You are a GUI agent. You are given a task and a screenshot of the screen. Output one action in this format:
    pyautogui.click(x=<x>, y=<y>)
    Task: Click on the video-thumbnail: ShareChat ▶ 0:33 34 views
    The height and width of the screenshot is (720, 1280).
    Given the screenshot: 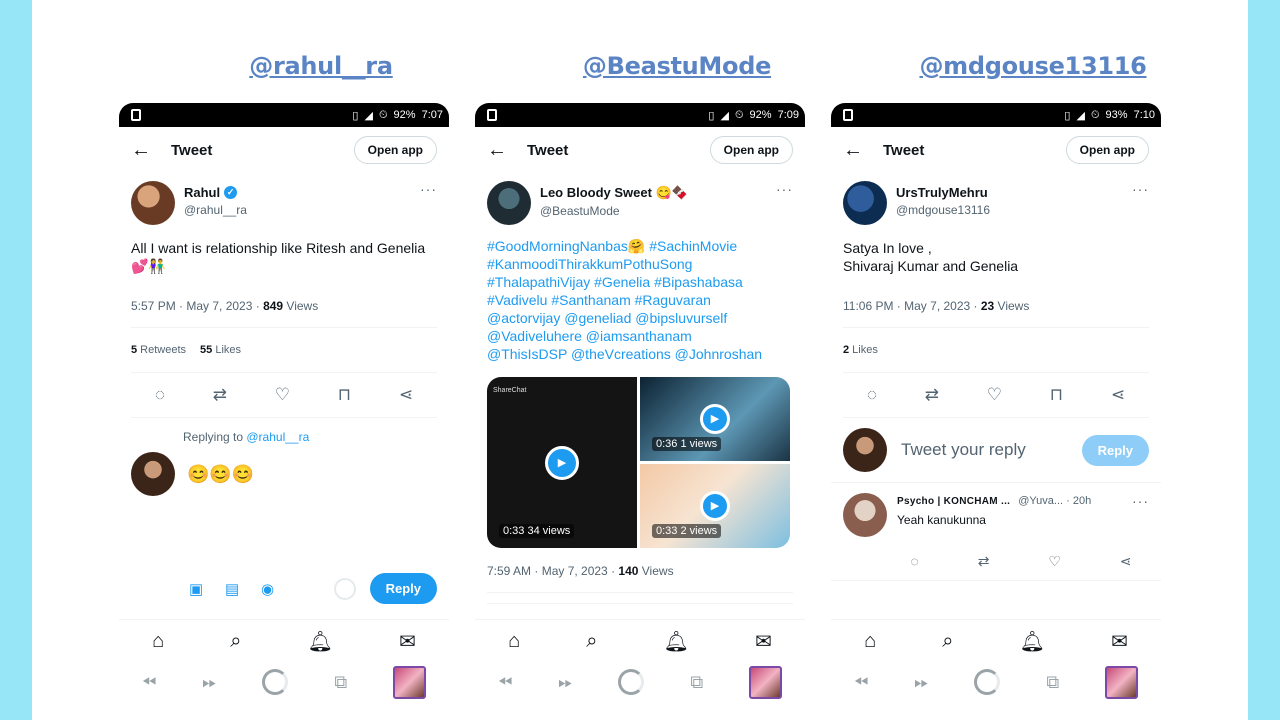 What is the action you would take?
    pyautogui.click(x=562, y=462)
    